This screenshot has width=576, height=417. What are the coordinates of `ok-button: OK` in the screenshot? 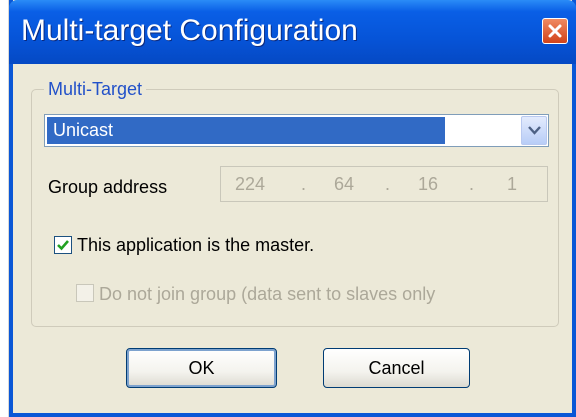 It's located at (201, 368).